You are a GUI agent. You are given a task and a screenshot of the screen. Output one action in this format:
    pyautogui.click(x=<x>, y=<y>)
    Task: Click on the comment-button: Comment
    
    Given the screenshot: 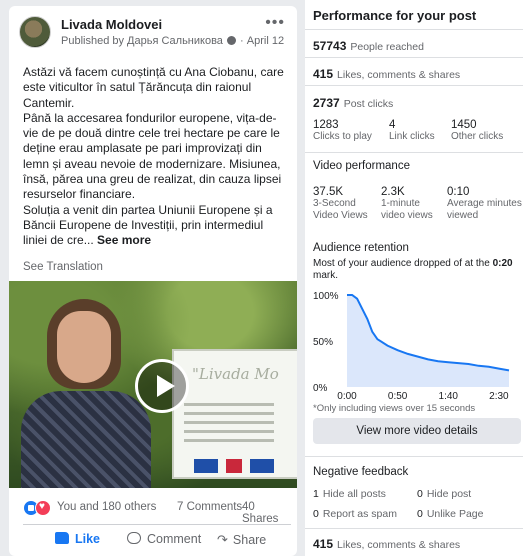 What is the action you would take?
    pyautogui.click(x=164, y=539)
    